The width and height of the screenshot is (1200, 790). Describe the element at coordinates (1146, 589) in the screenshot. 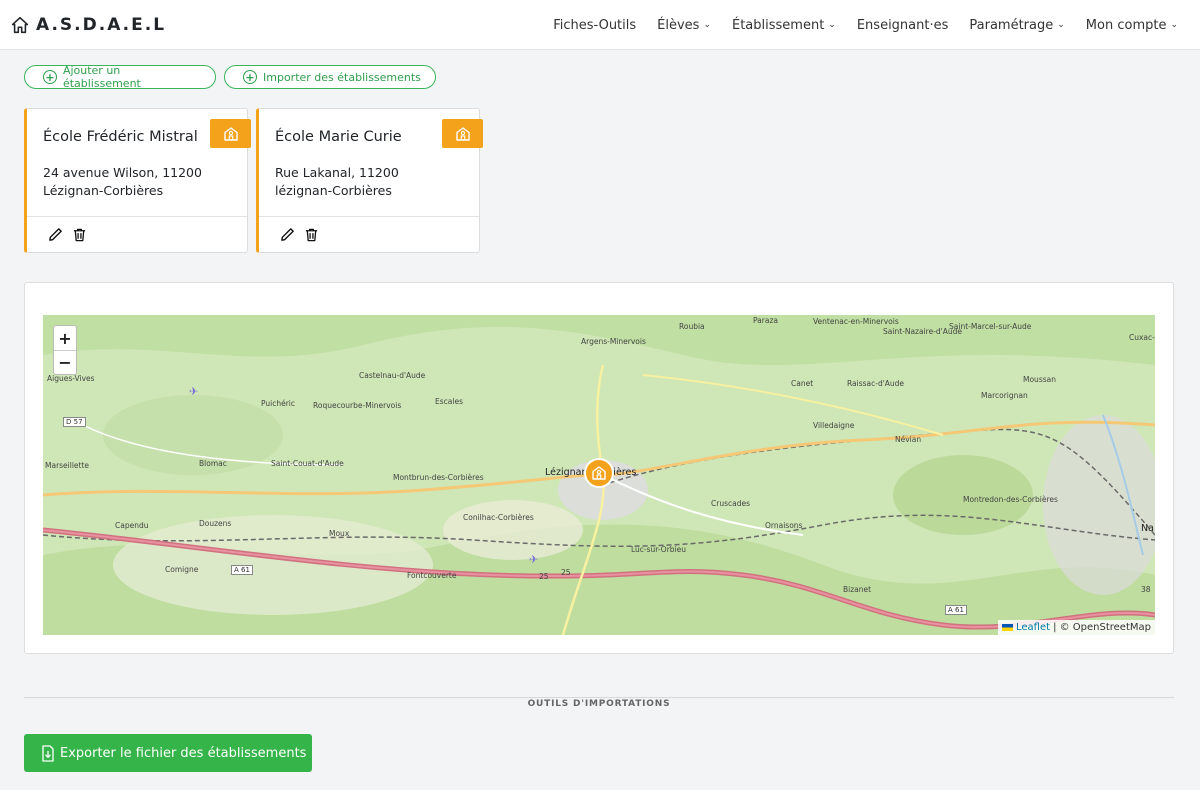

I see `road-label: 38` at that location.